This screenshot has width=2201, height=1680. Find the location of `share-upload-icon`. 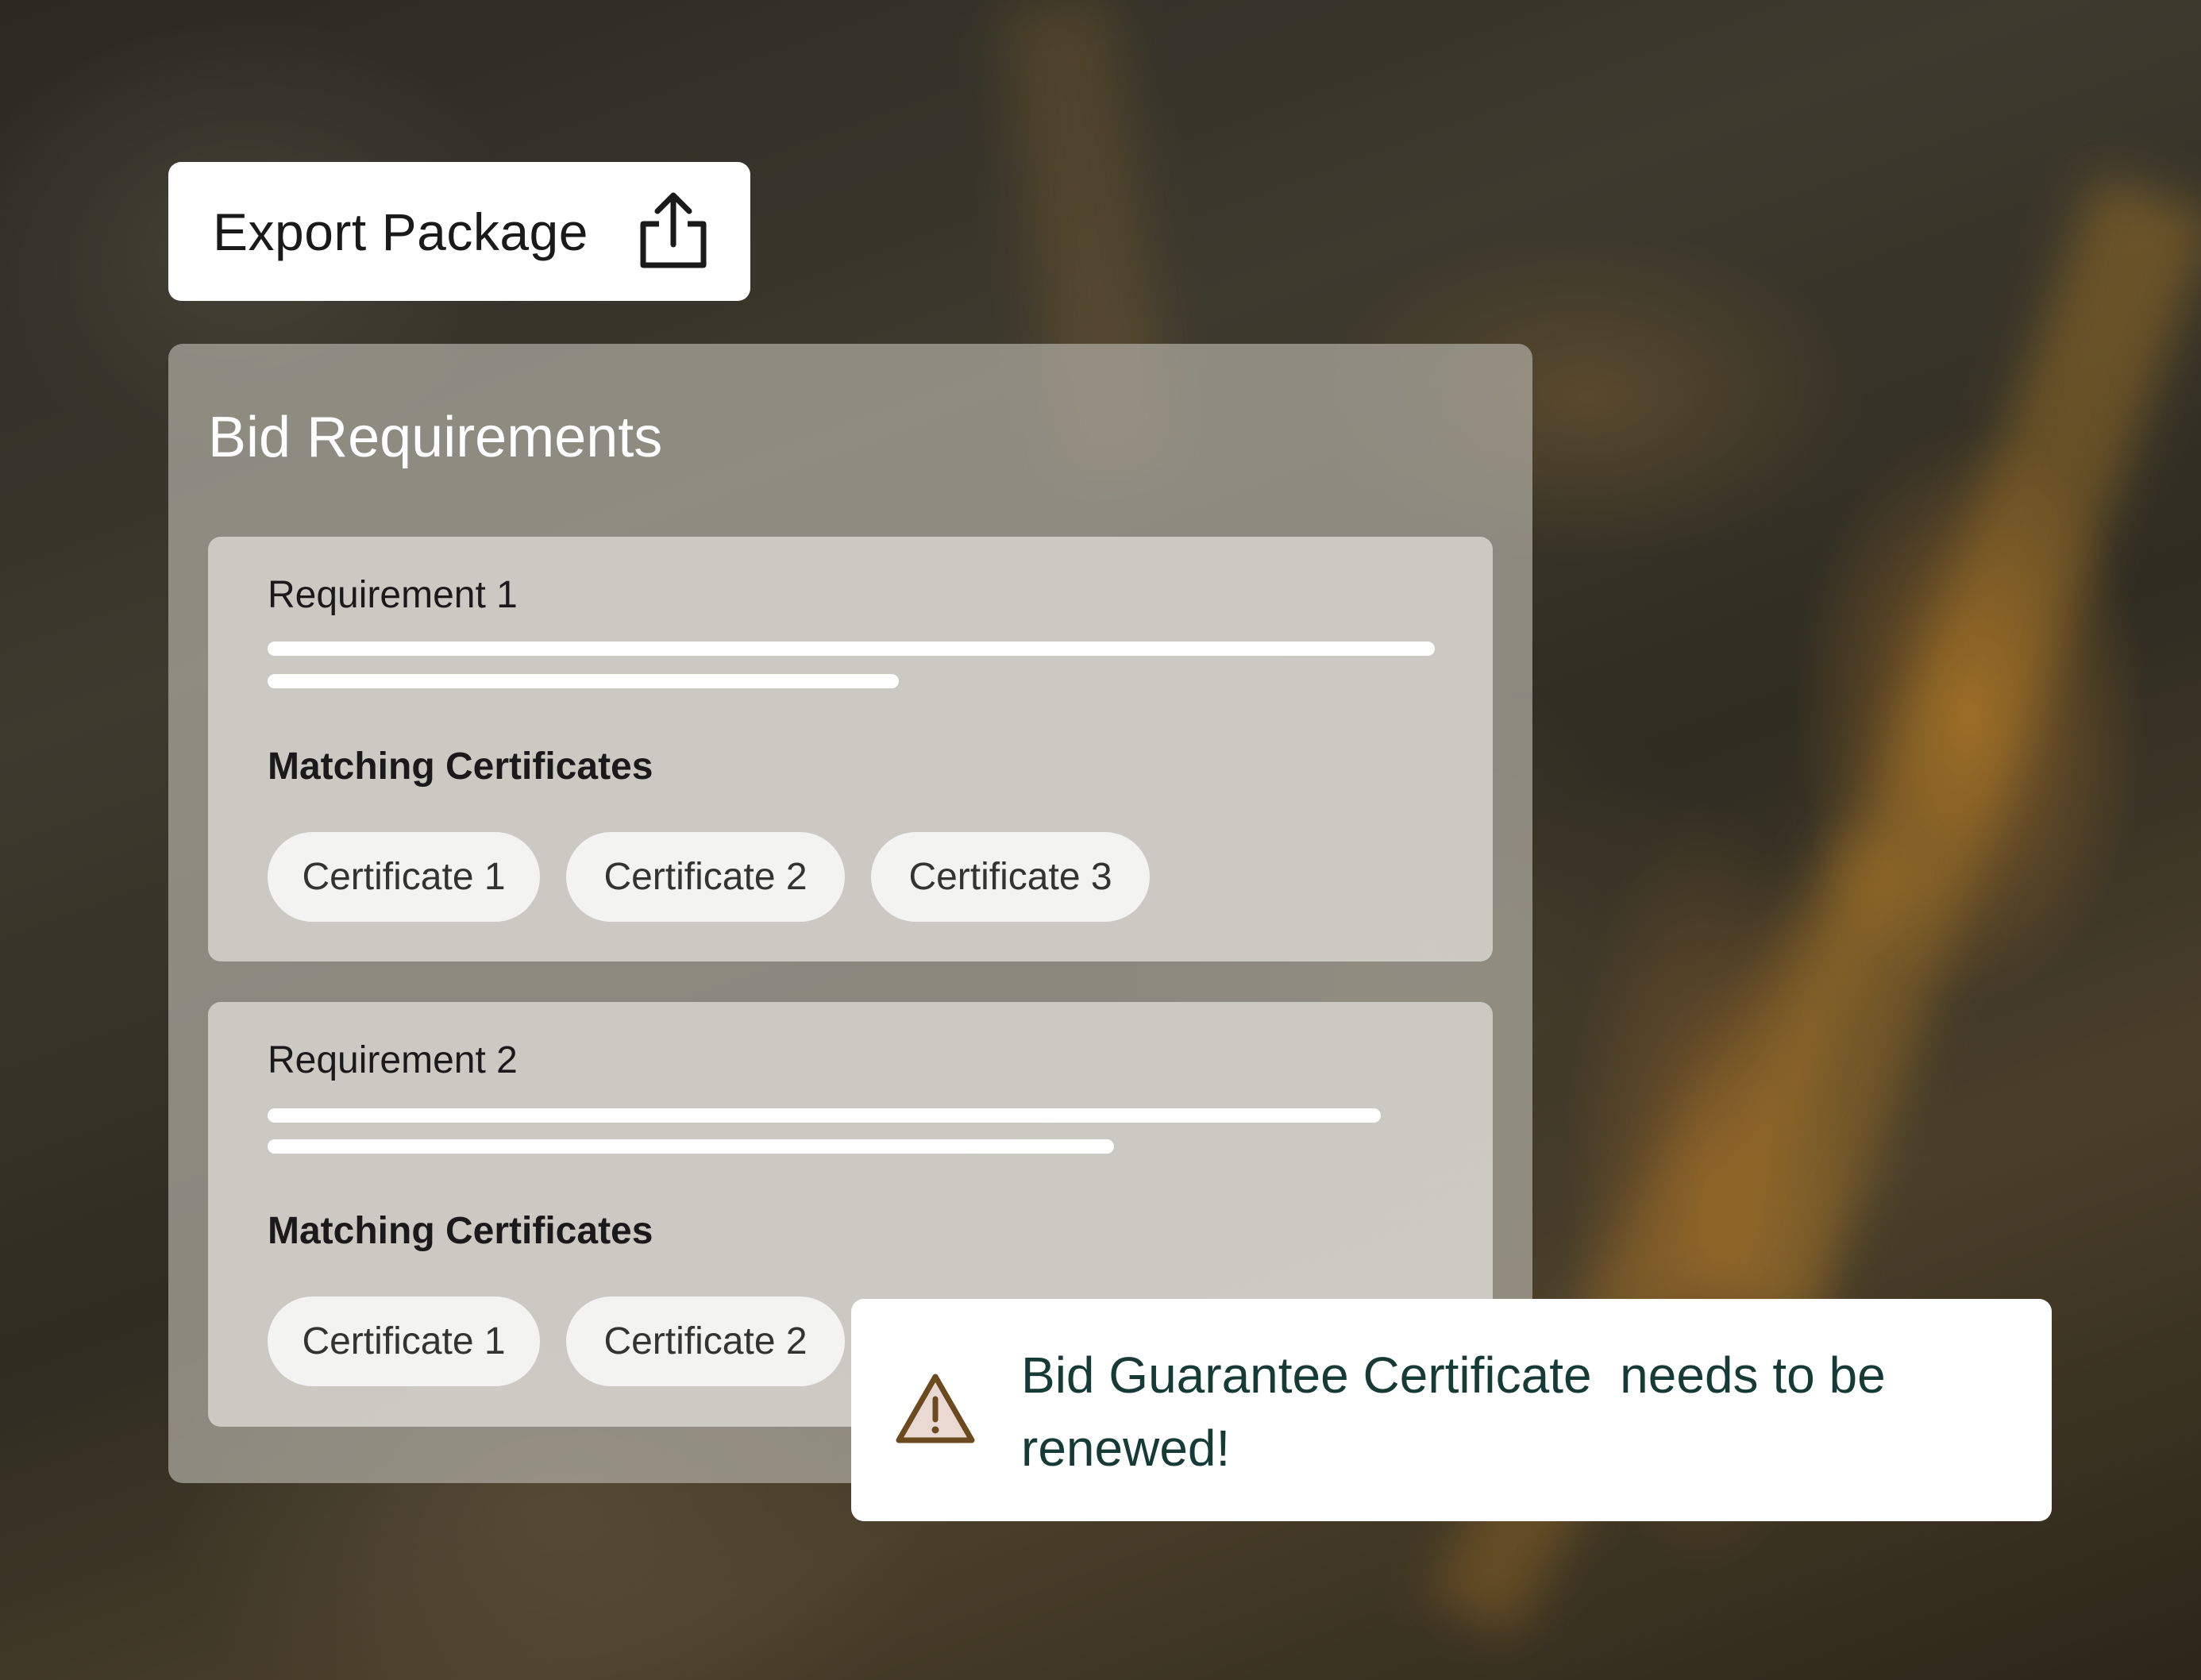

share-upload-icon is located at coordinates (673, 232).